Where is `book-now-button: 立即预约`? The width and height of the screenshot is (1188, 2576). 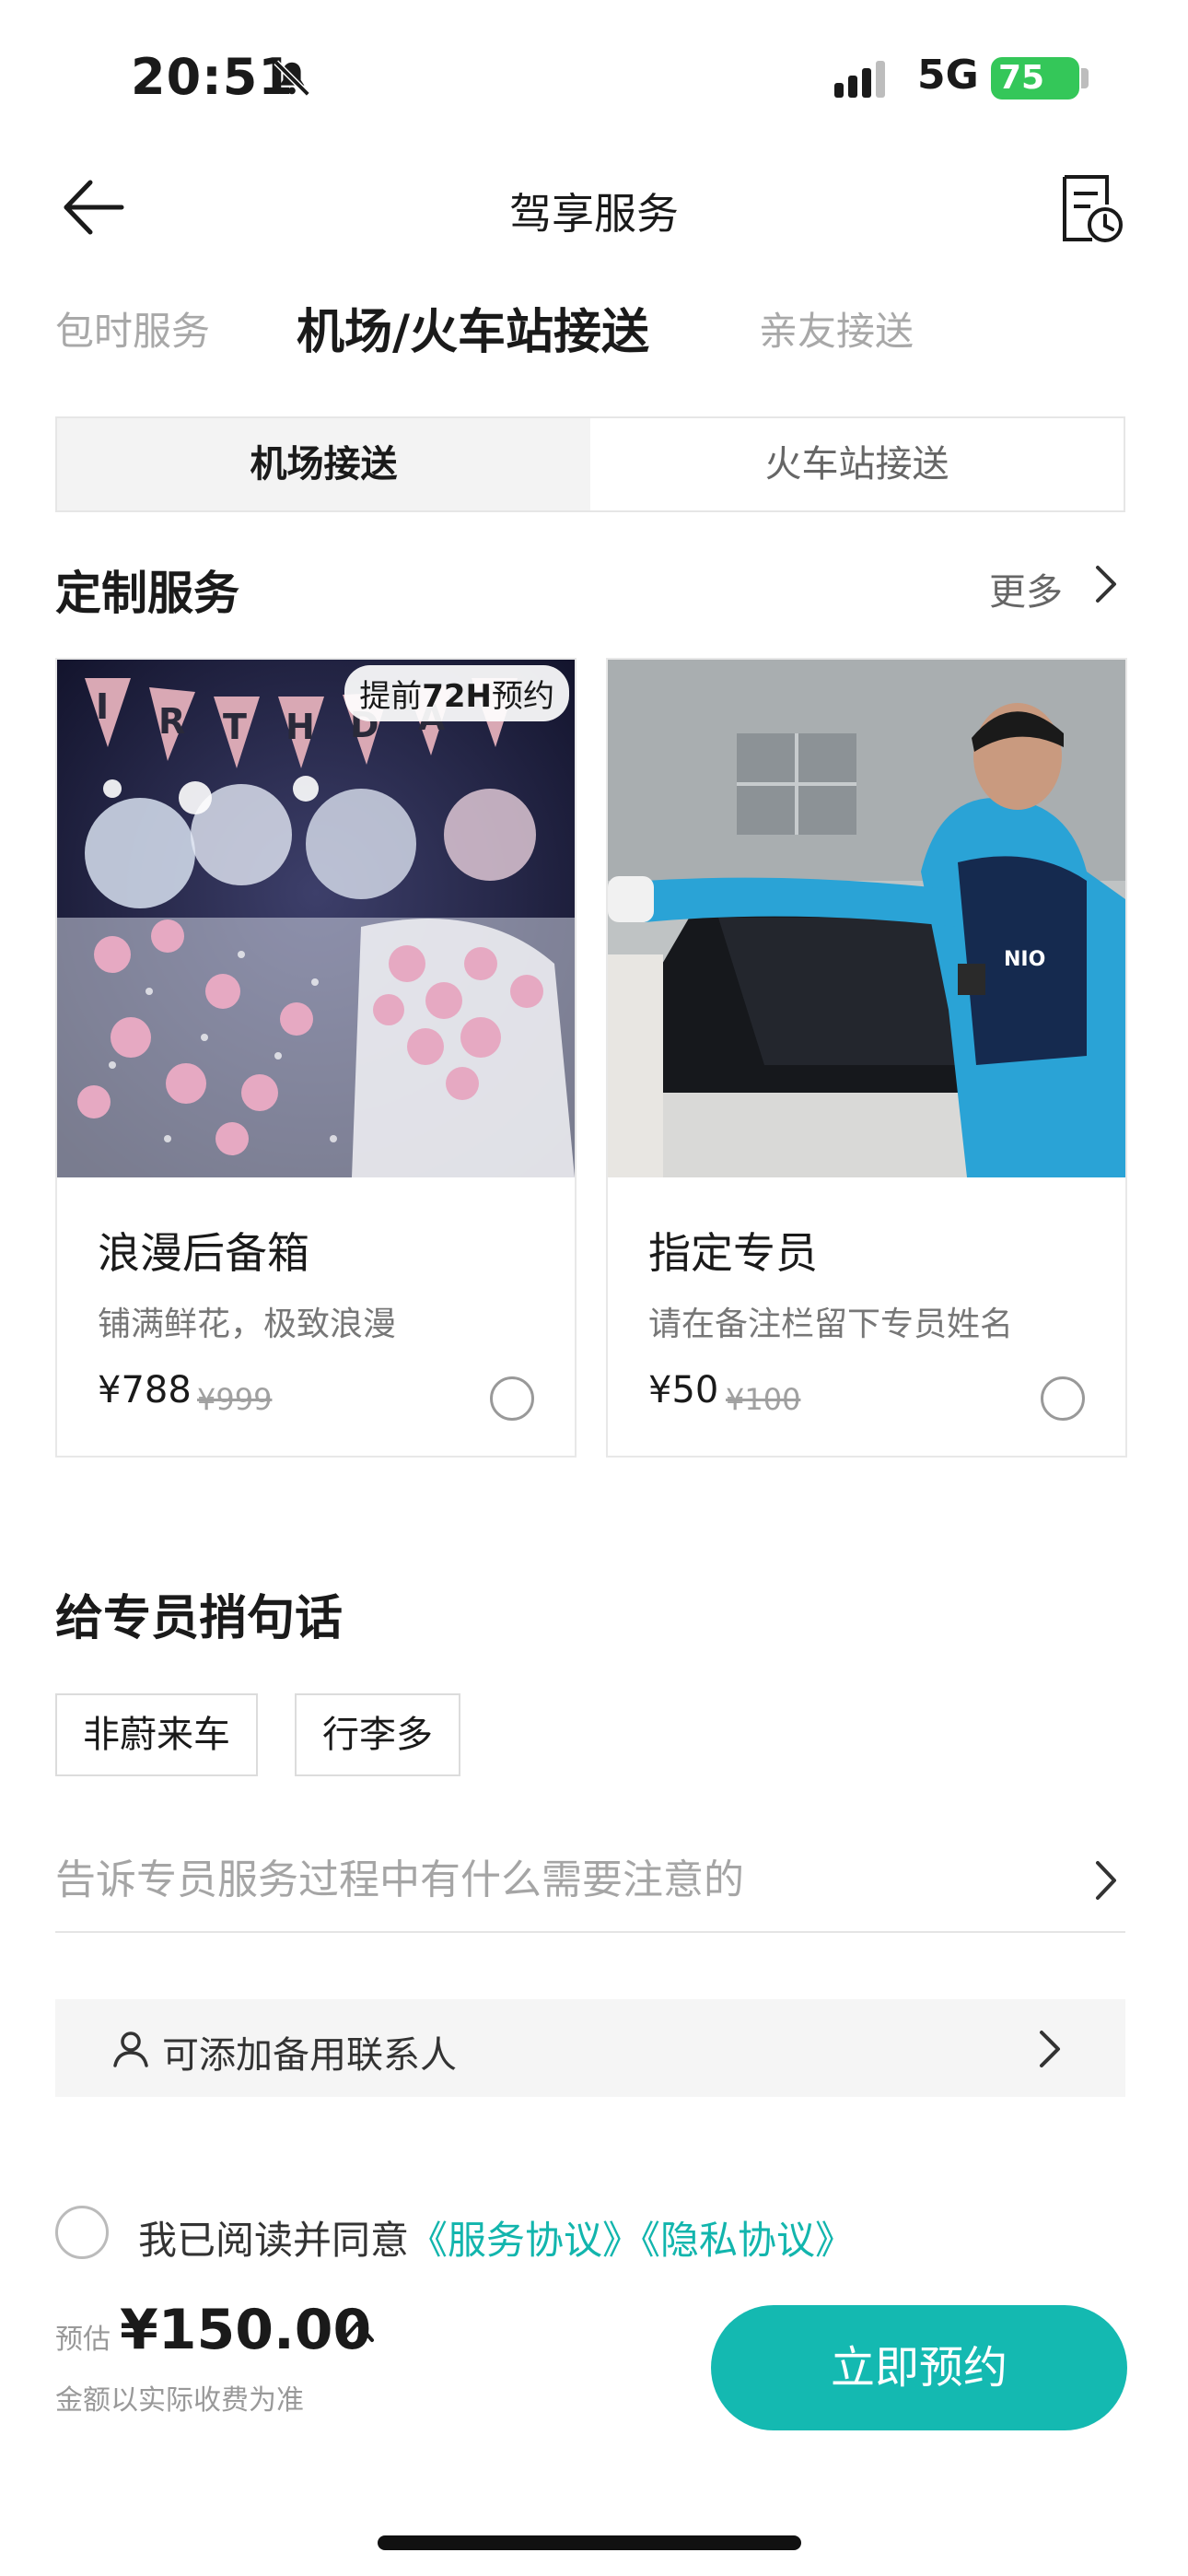
book-now-button: 立即预约 is located at coordinates (919, 2367).